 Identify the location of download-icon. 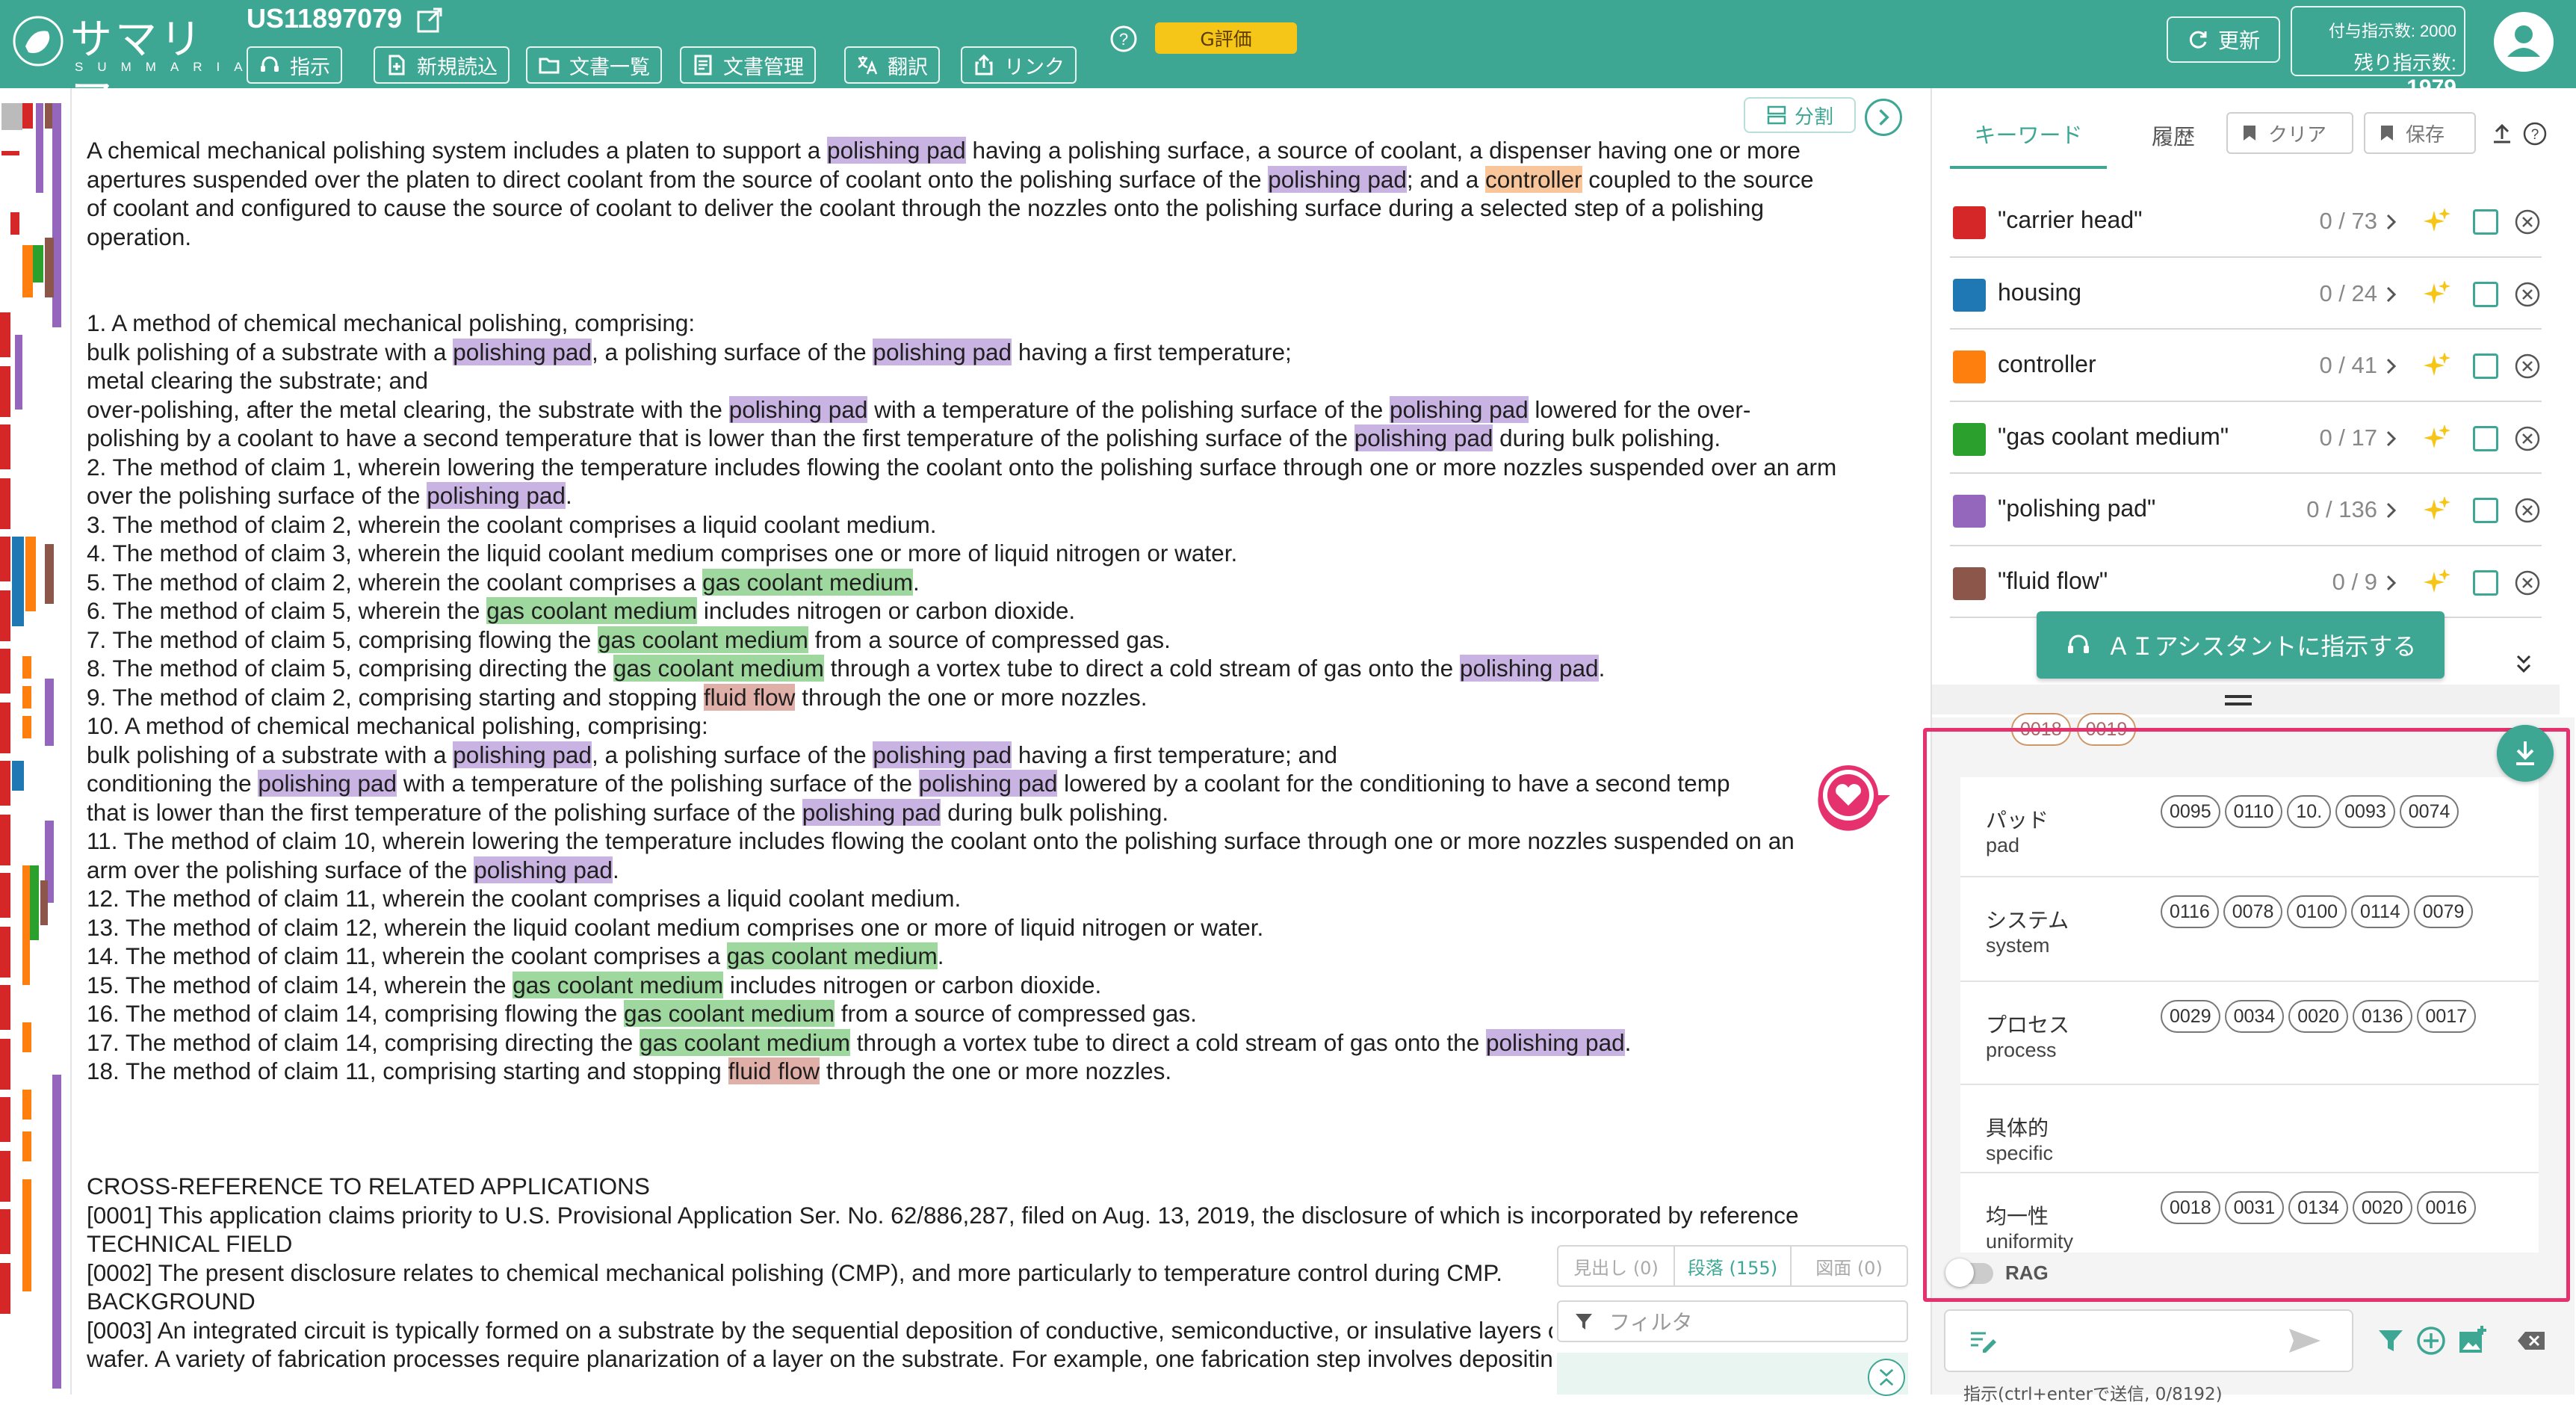
(2525, 753).